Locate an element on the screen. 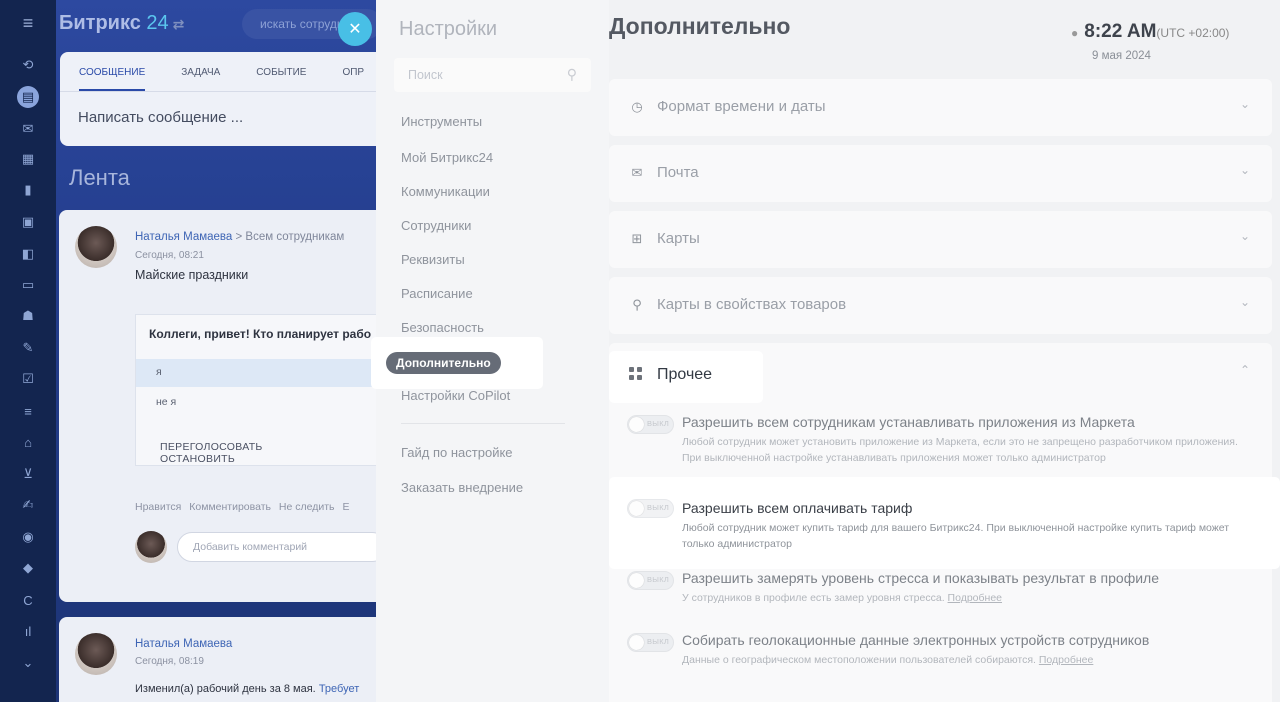 The height and width of the screenshot is (702, 1280). page-title: Дополнительно is located at coordinates (700, 26).